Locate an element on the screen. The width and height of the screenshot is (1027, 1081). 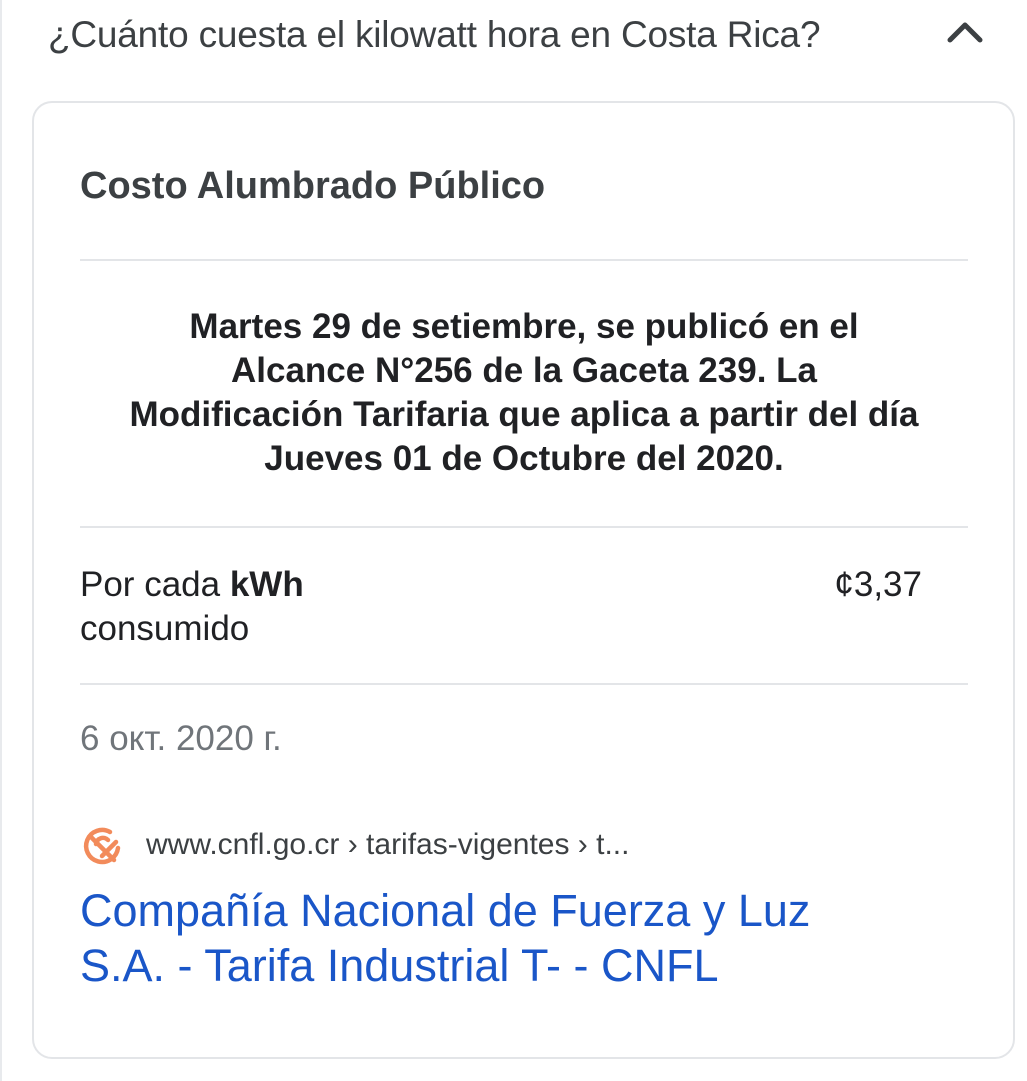
card-title: Costo Alumbrado Público is located at coordinates (313, 186).